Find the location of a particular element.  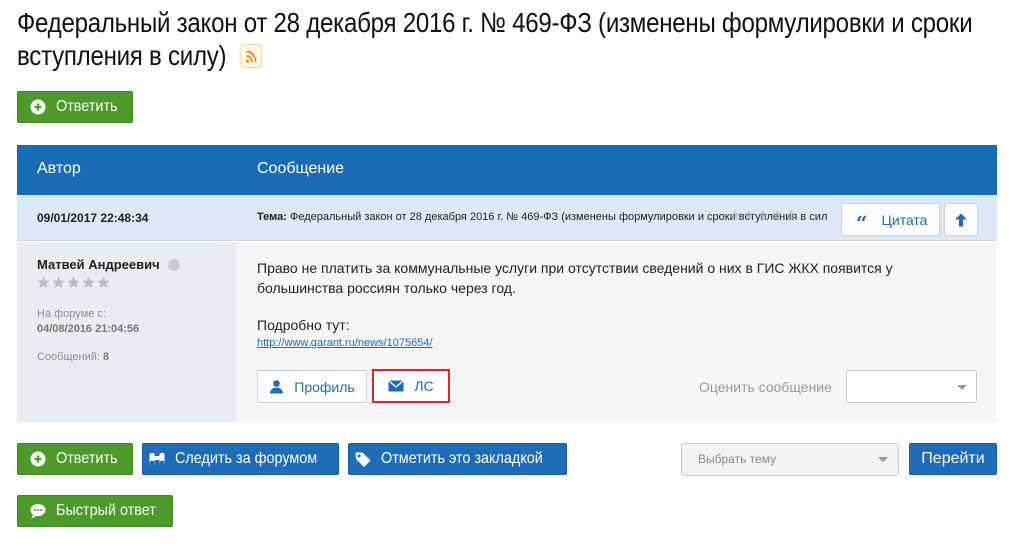

reply-button-bottom-label: Ответить is located at coordinates (87, 458).